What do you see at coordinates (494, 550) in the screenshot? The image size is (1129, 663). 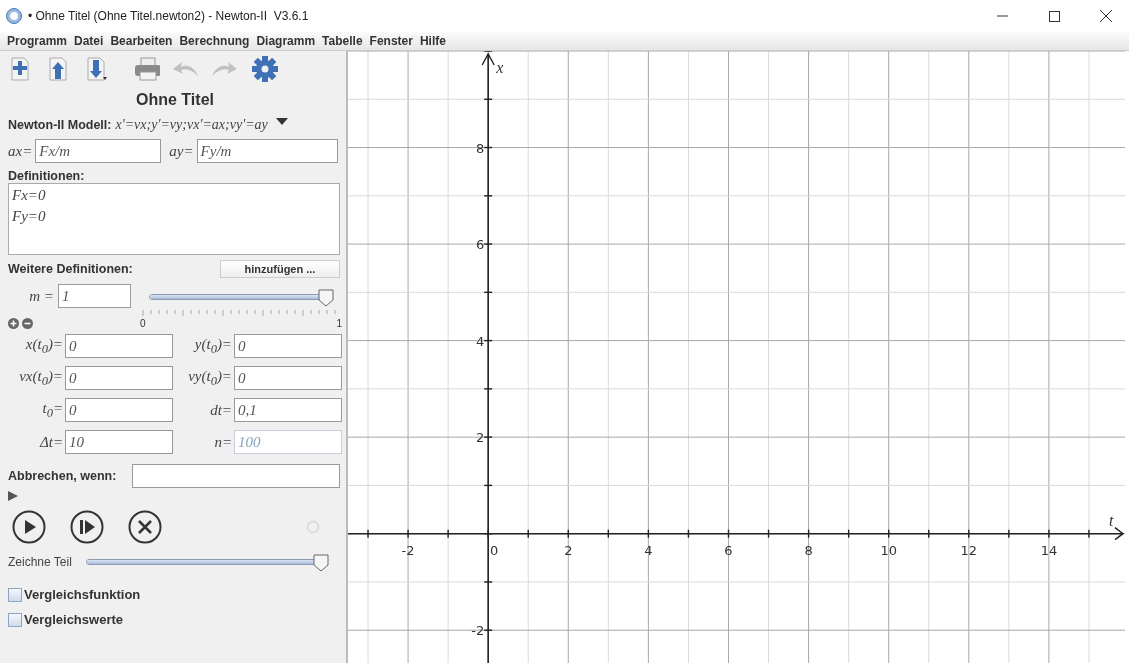 I see `tick-label: 0` at bounding box center [494, 550].